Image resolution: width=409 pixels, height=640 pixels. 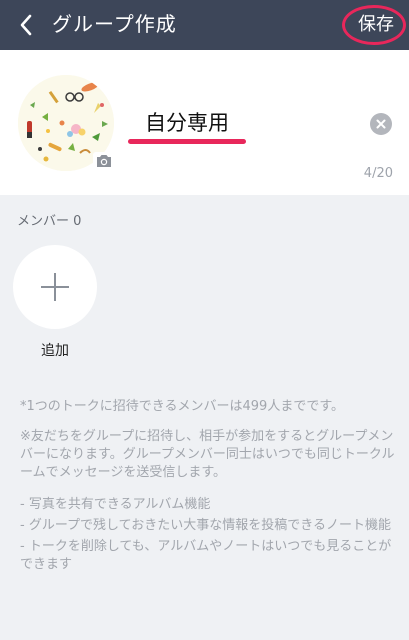 What do you see at coordinates (49, 221) in the screenshot?
I see `members-count-label: メンバー 0` at bounding box center [49, 221].